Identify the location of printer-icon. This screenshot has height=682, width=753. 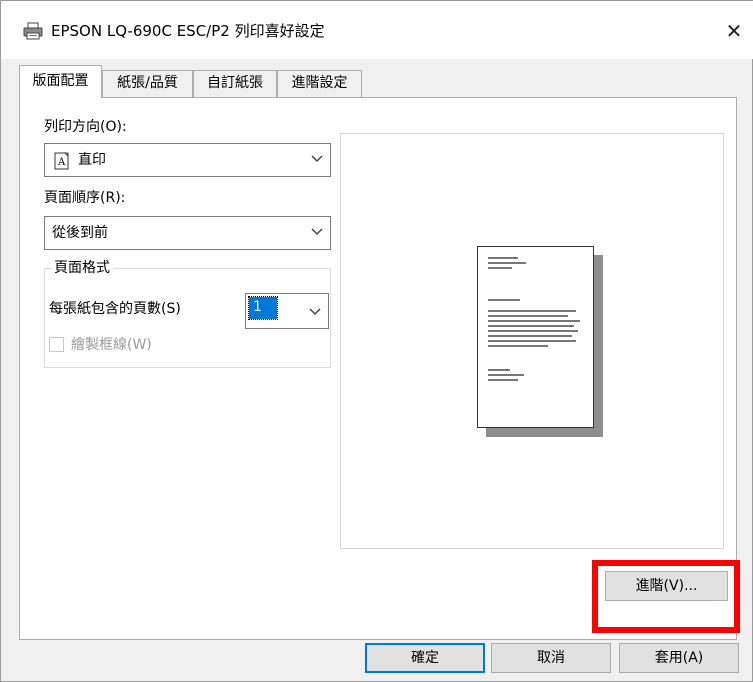
(33, 31).